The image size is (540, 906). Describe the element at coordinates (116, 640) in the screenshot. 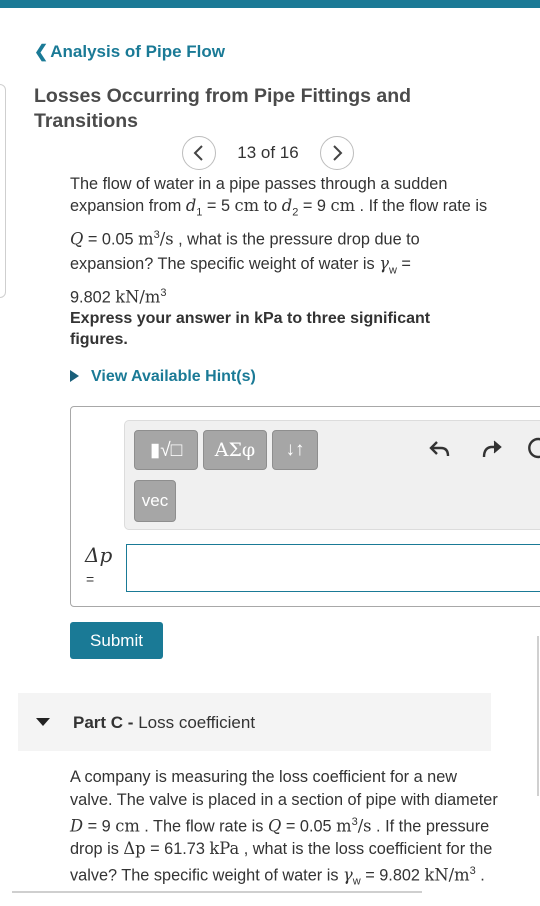

I see `submit-button: Submit` at that location.